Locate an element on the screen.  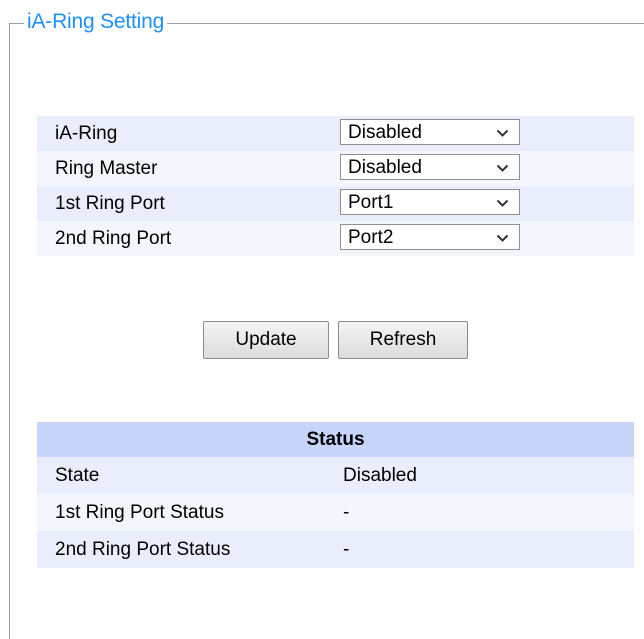
setting-row-2nd-ring-port: 2nd Ring Port Port2 is located at coordinates (335, 238).